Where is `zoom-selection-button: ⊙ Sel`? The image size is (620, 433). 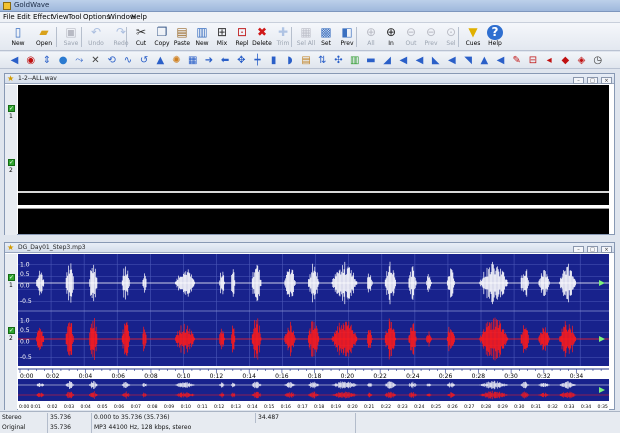 zoom-selection-button: ⊙ Sel is located at coordinates (451, 37).